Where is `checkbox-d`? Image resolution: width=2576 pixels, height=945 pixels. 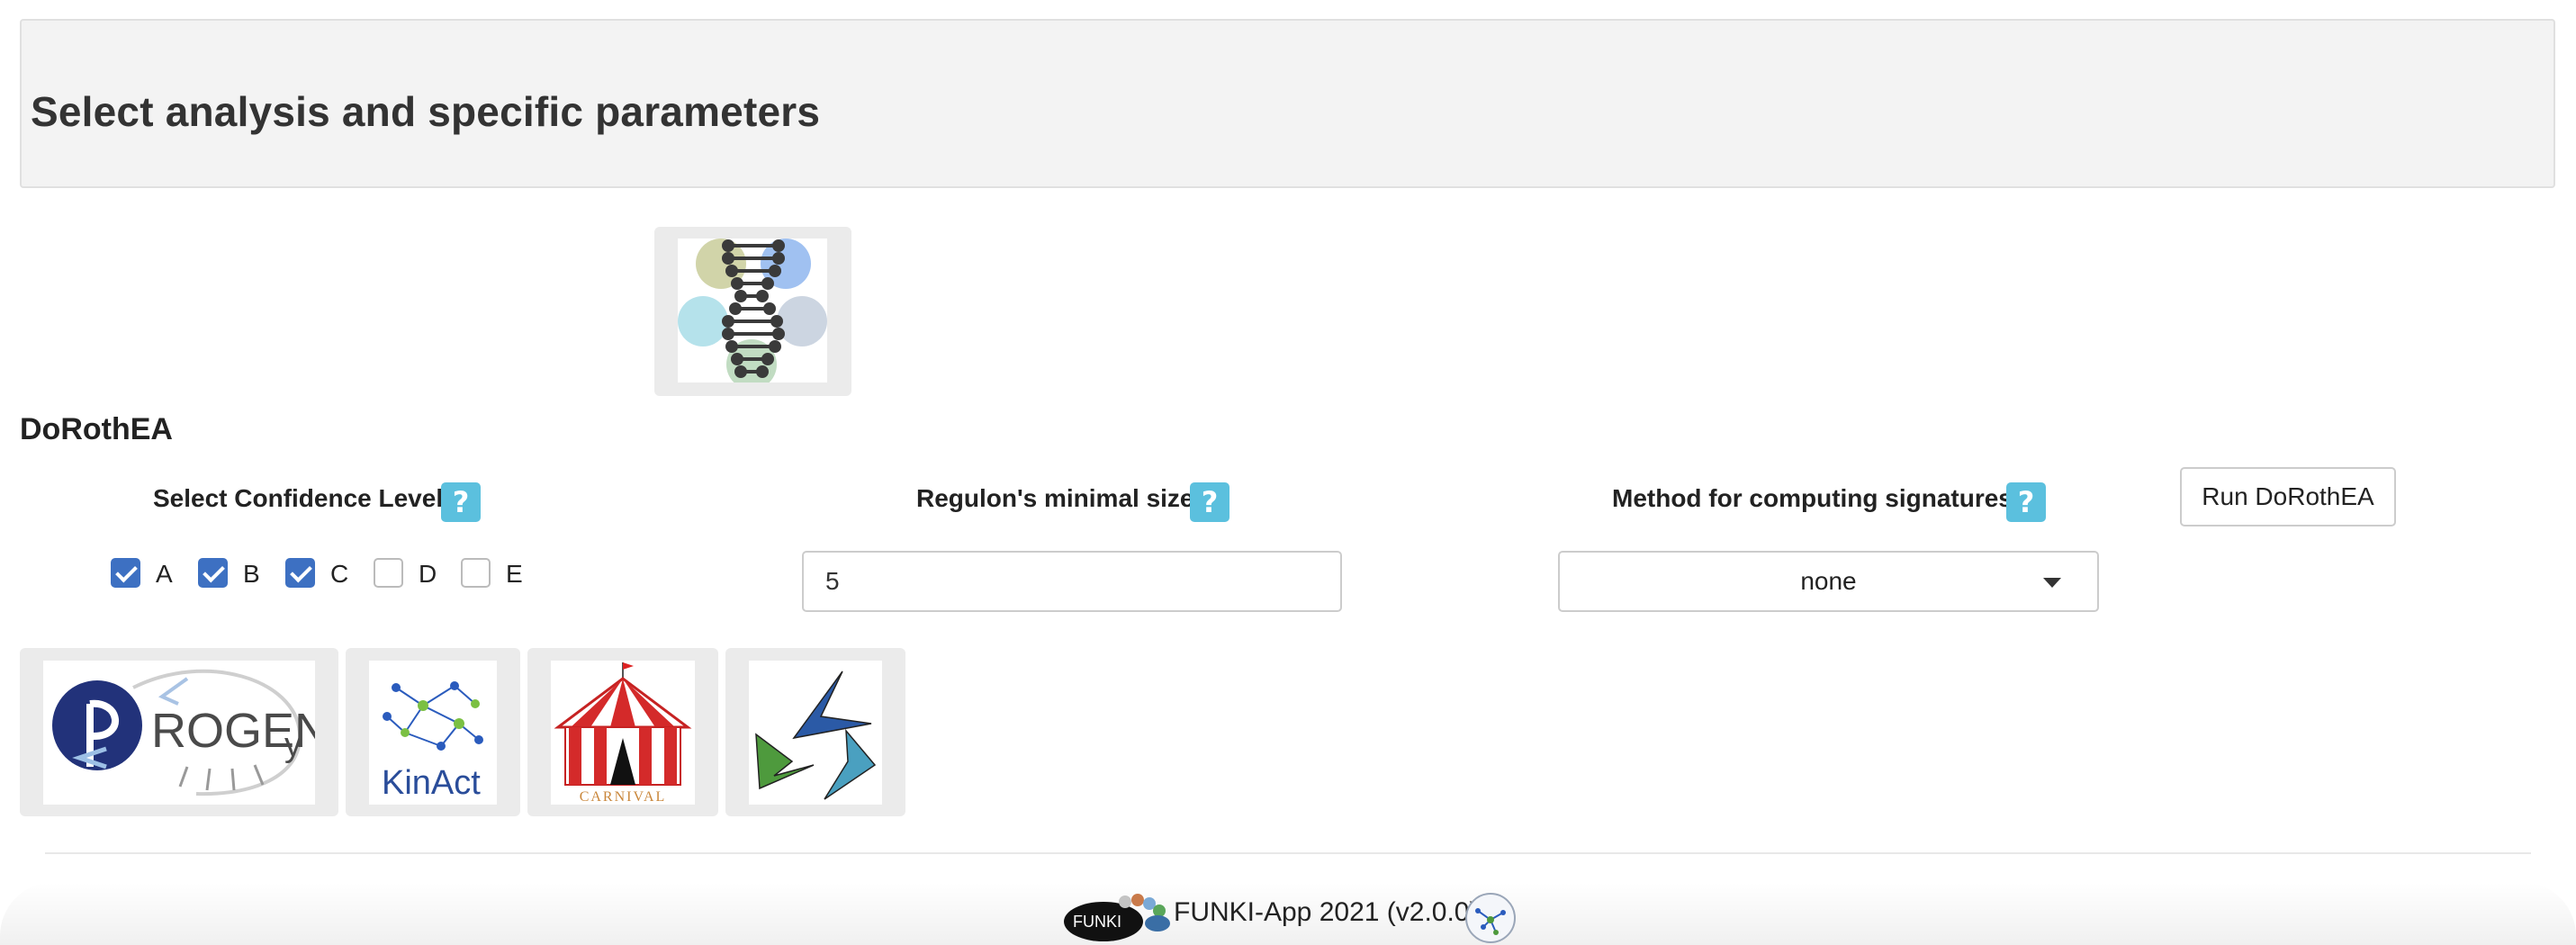 checkbox-d is located at coordinates (388, 573).